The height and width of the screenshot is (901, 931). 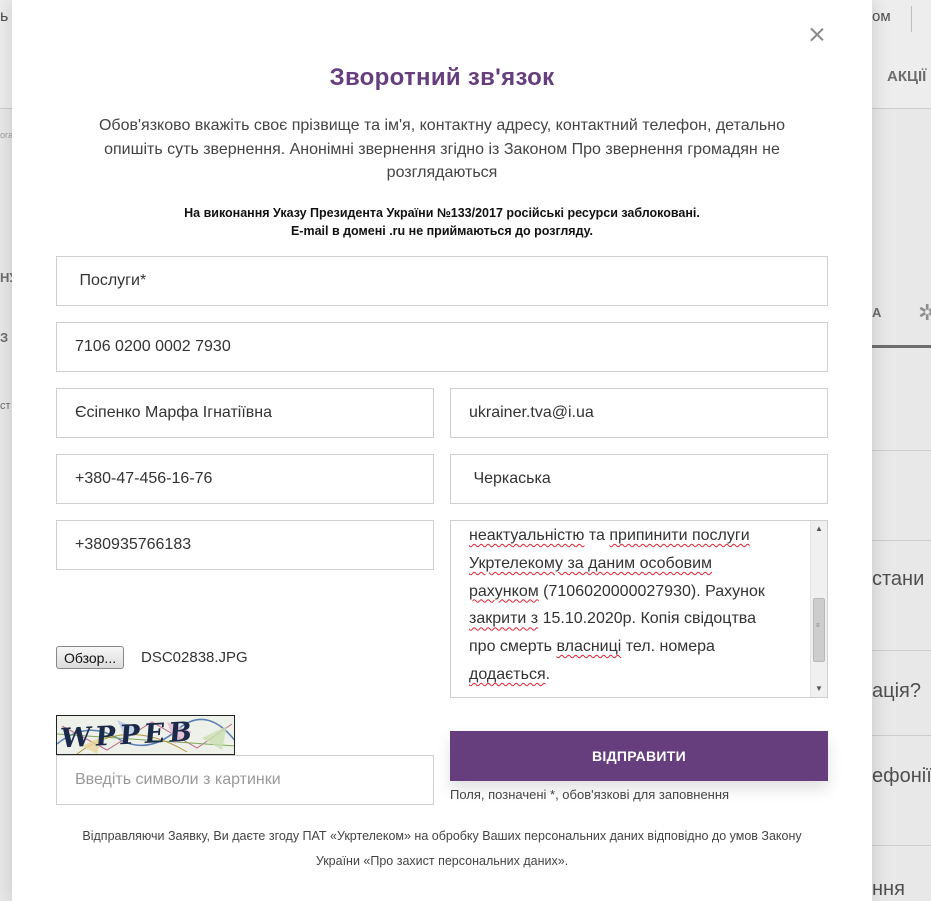 What do you see at coordinates (639, 756) in the screenshot?
I see `submit-button: ВІДПРАВИТИ` at bounding box center [639, 756].